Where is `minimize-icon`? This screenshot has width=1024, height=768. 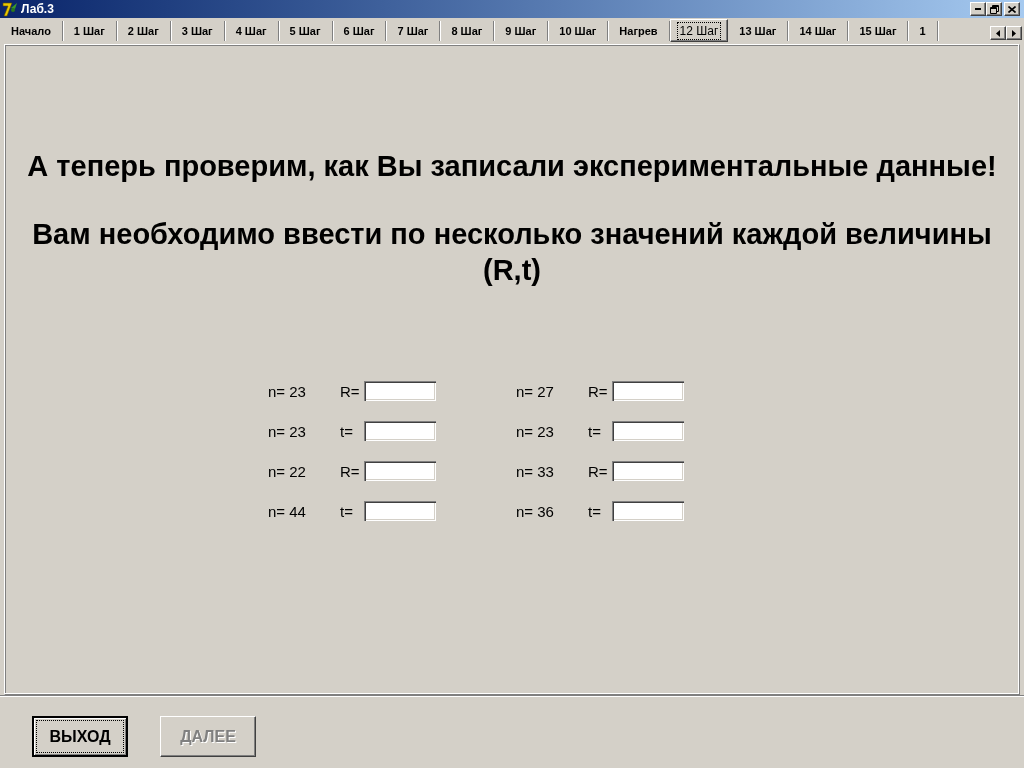
minimize-icon is located at coordinates (978, 9).